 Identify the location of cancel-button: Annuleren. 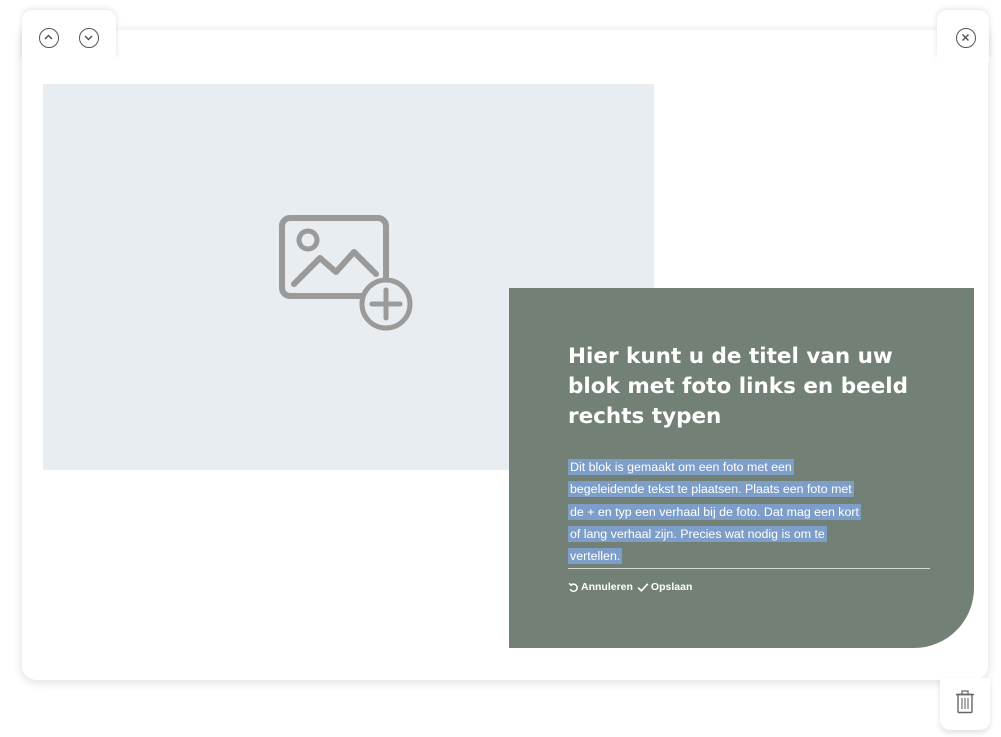
(600, 587).